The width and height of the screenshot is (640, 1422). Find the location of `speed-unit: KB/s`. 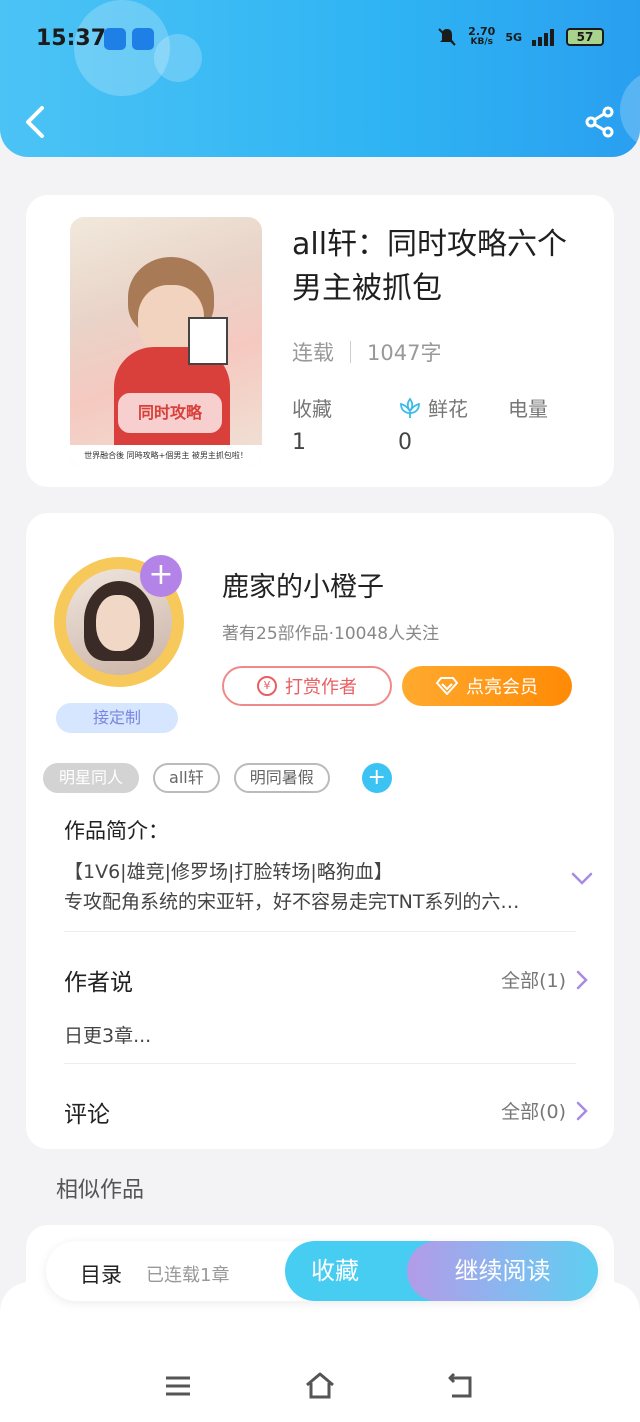

speed-unit: KB/s is located at coordinates (481, 42).